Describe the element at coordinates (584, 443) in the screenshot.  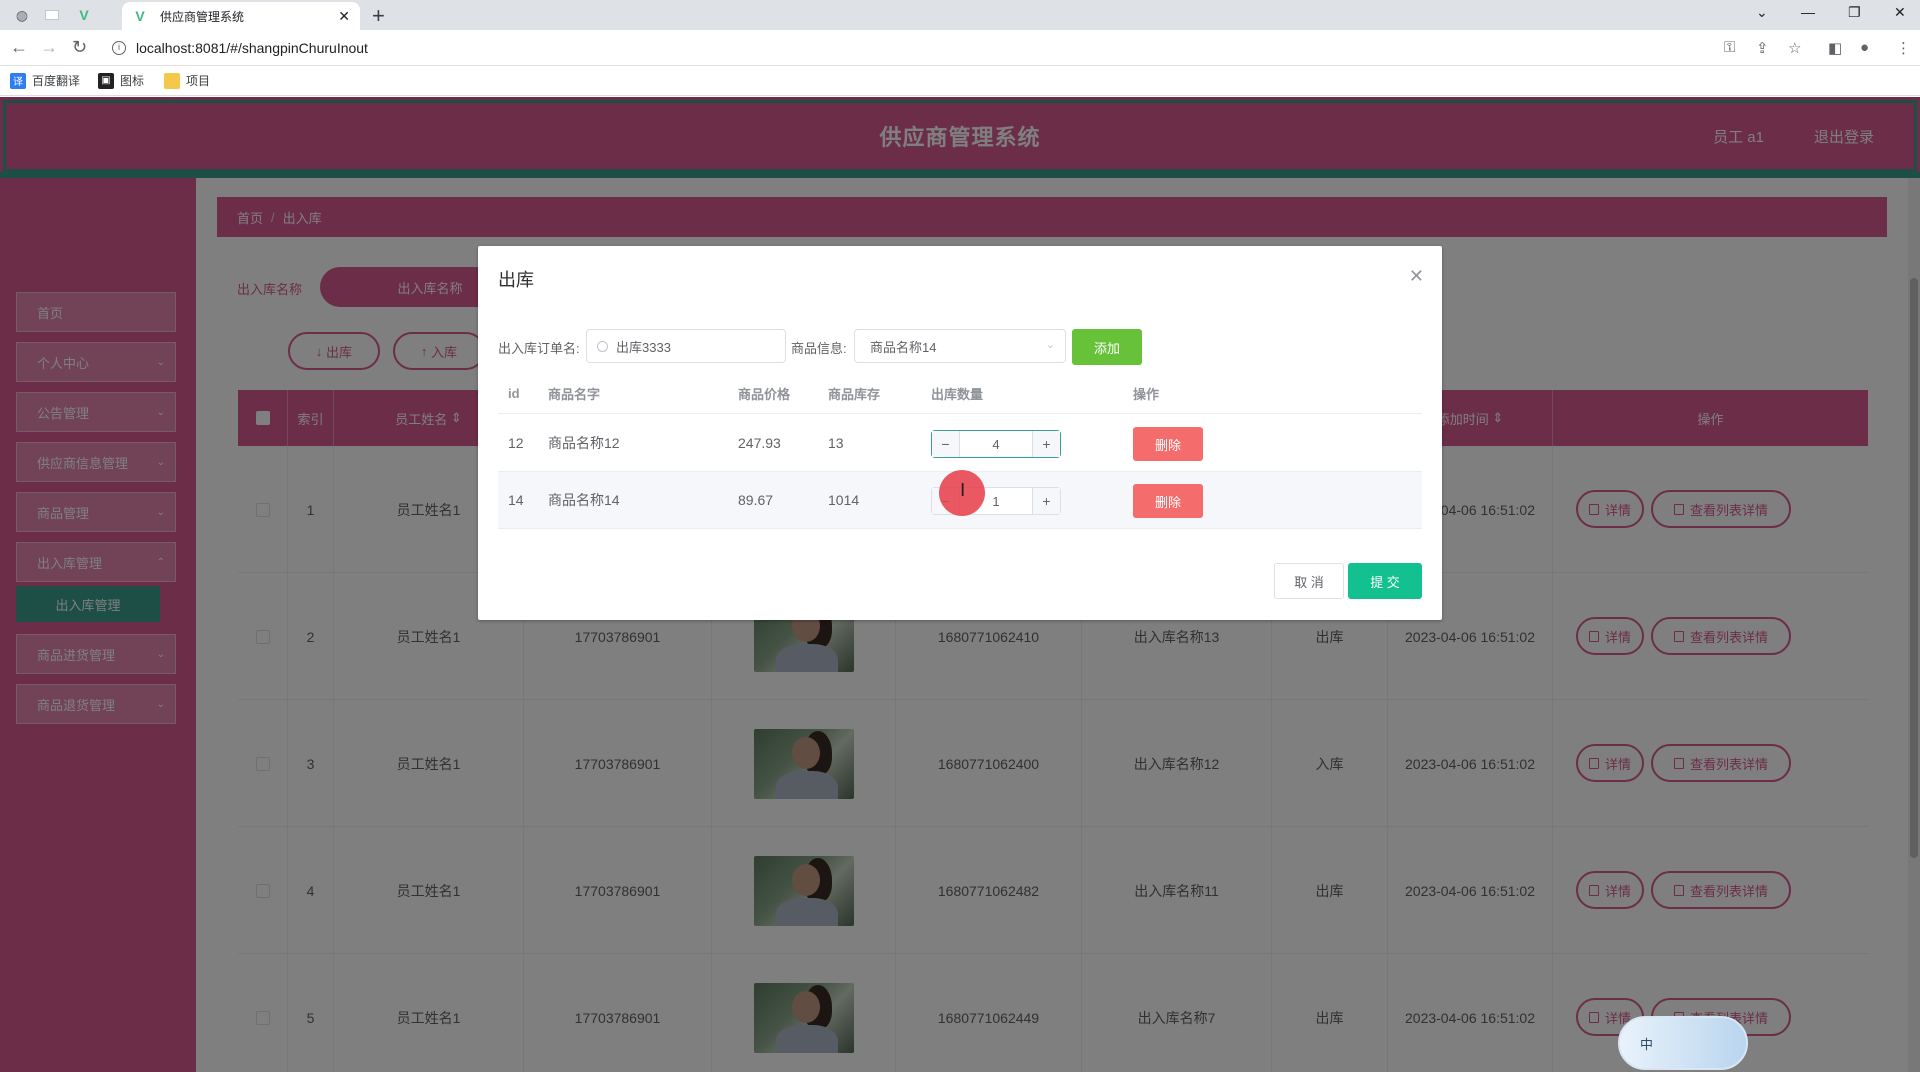
I see `cell-goods-name: 商品名称12` at that location.